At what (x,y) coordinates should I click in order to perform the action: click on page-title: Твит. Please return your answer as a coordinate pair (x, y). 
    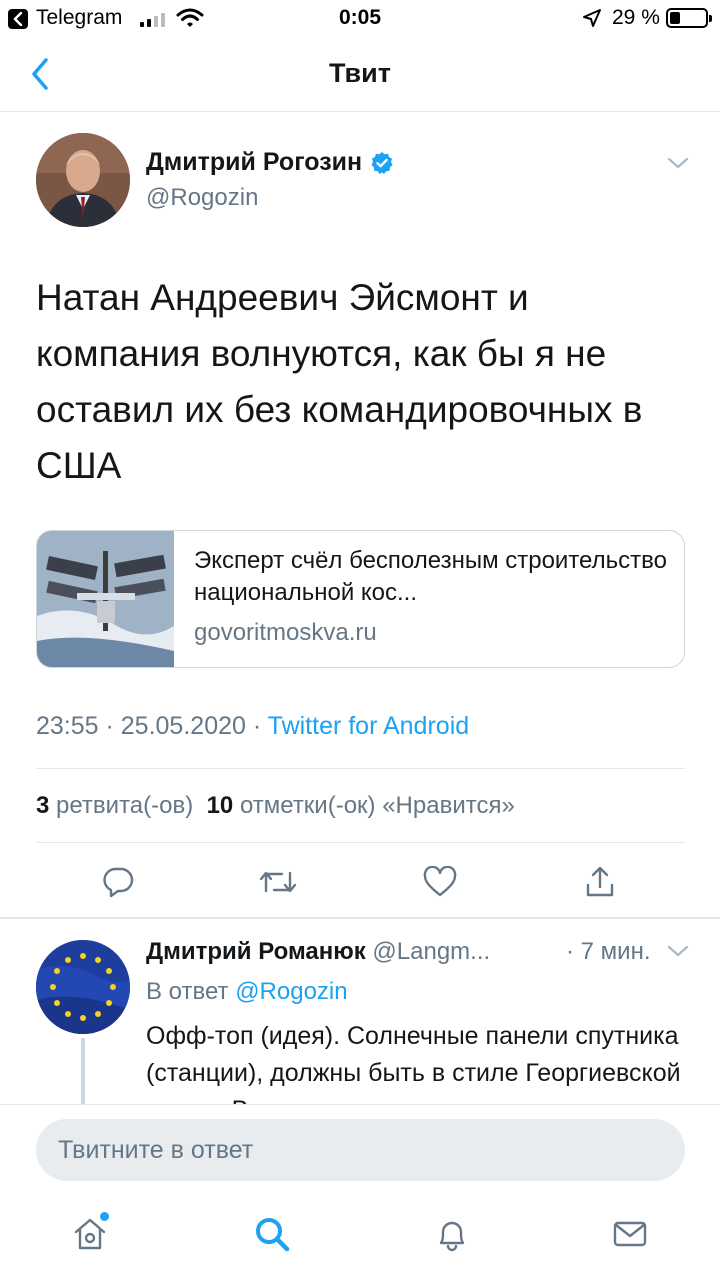
    Looking at the image, I should click on (360, 73).